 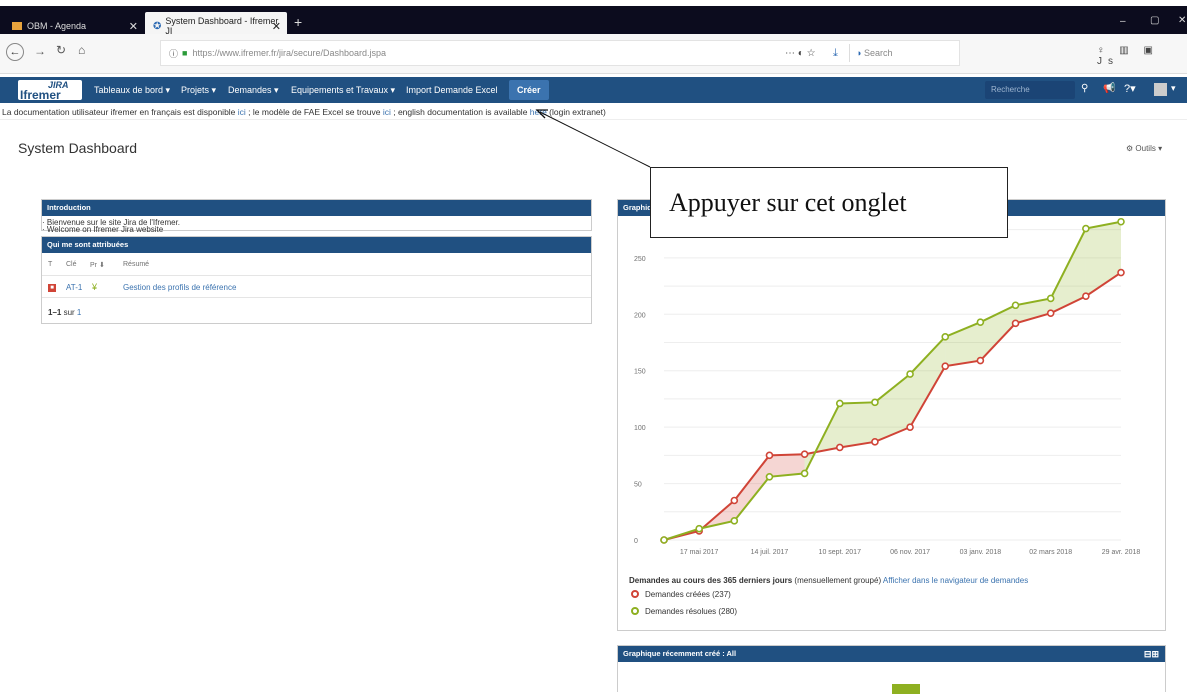 What do you see at coordinates (955, 580) in the screenshot?
I see `issue-navigator-link: Afficher dans le navigateur de demandes` at bounding box center [955, 580].